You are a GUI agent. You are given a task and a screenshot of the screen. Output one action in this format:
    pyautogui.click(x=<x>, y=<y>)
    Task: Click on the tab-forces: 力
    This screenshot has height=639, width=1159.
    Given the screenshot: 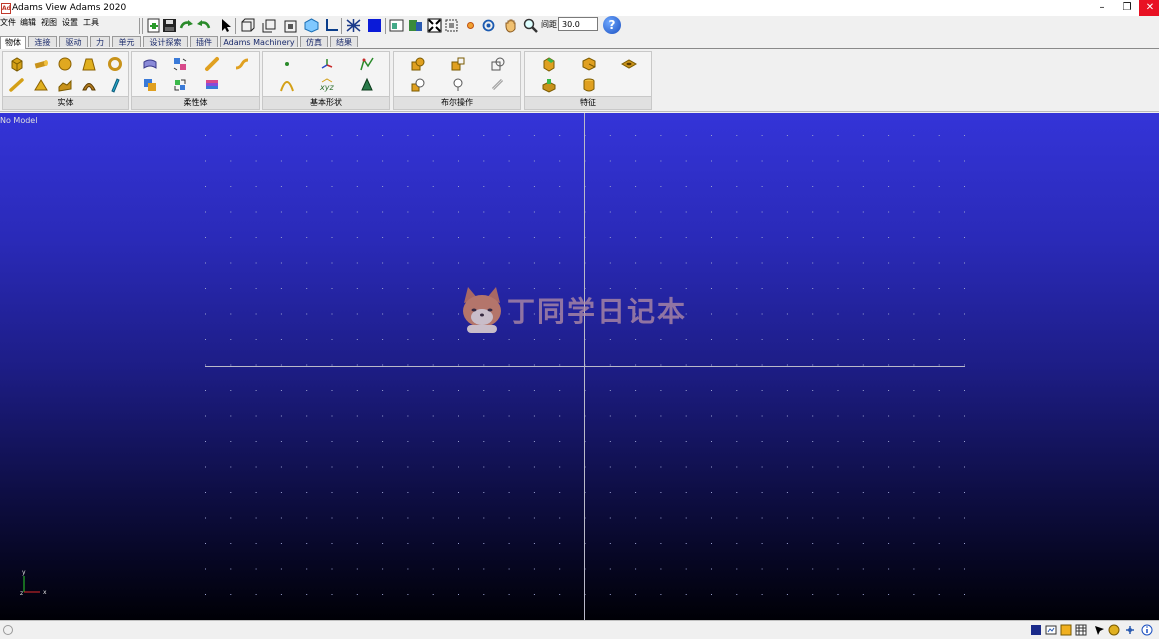 What is the action you would take?
    pyautogui.click(x=100, y=41)
    